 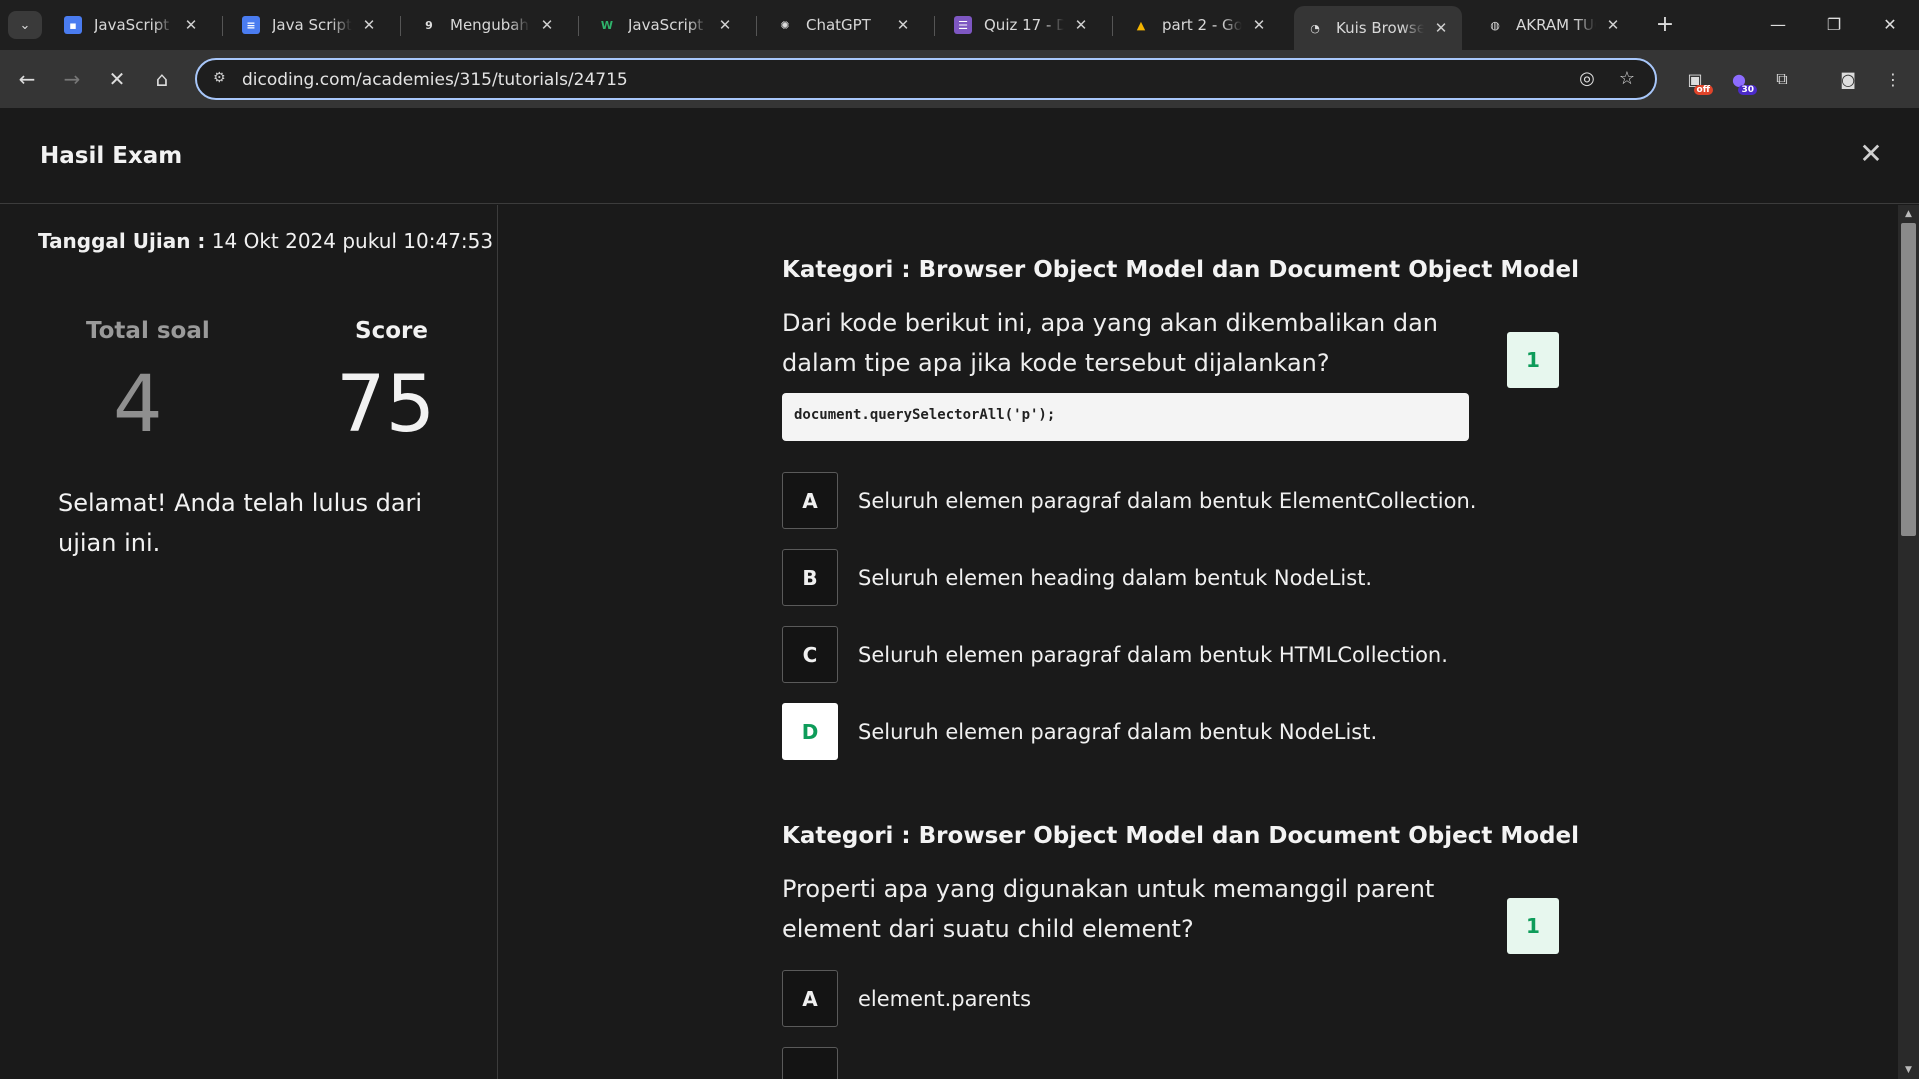 I want to click on tab-title: JavaScript Form, so click(x=668, y=25).